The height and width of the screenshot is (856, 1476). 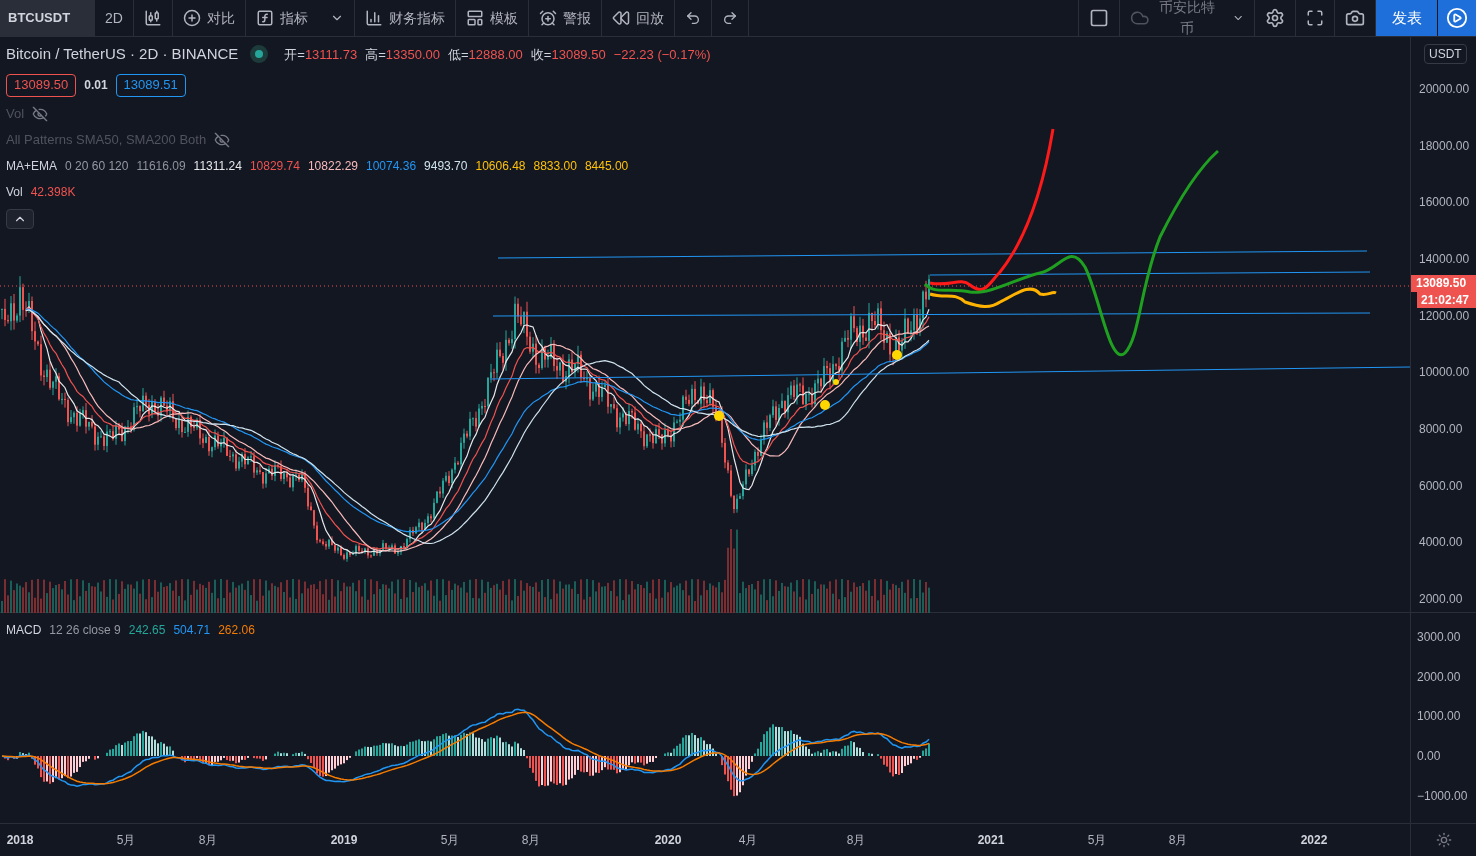 I want to click on indicator-value: 8833.00, so click(x=555, y=166).